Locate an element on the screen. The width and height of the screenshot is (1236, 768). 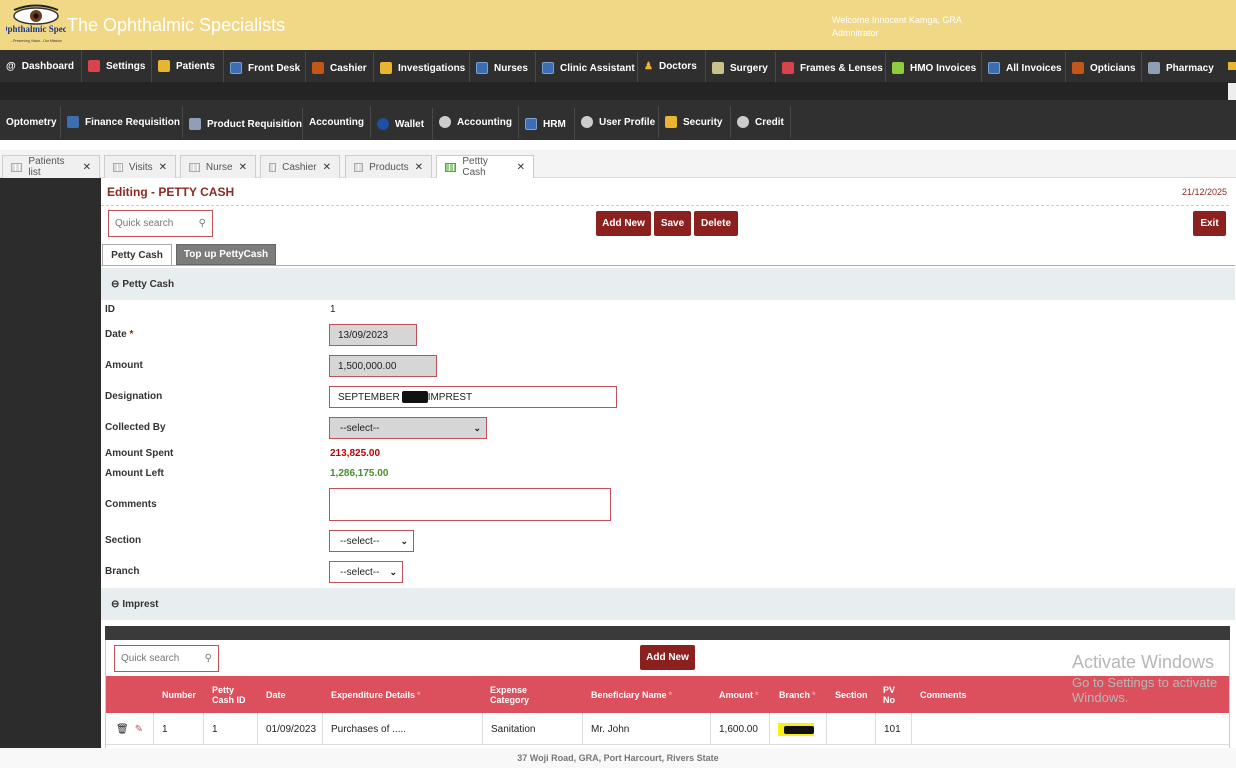
column-header-comments: Comments is located at coordinates (943, 694).